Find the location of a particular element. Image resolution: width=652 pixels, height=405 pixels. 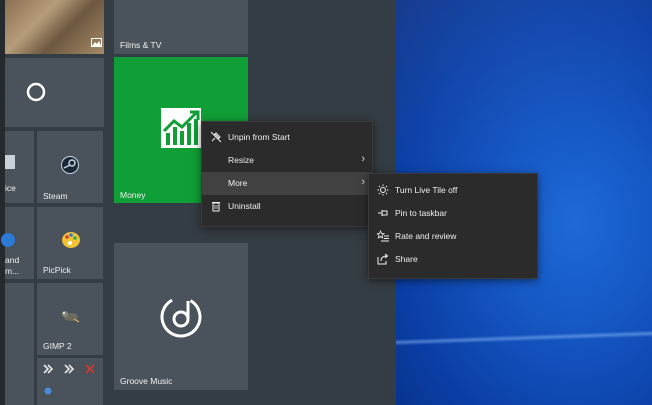

empty-tile-partial is located at coordinates (19, 344).